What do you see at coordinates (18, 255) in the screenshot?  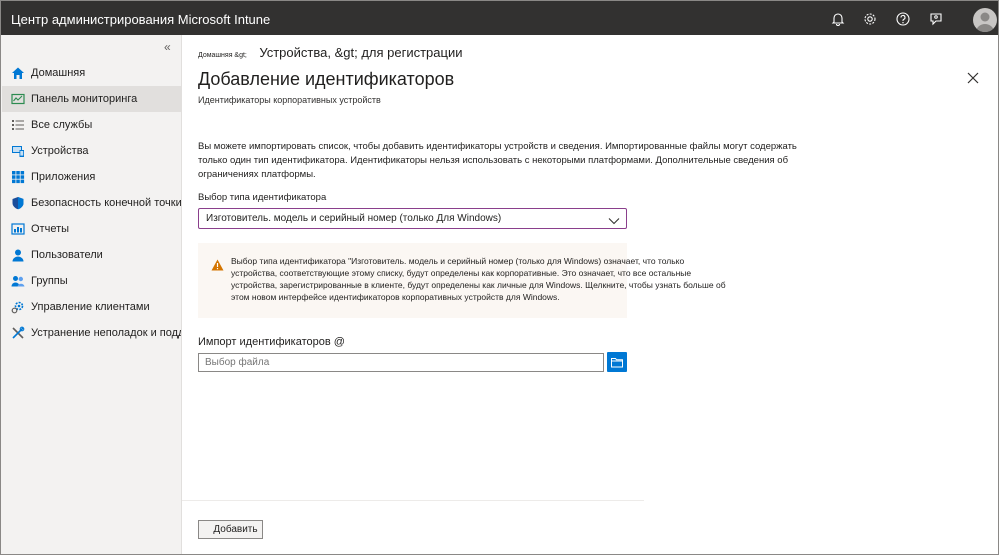 I see `user-icon` at bounding box center [18, 255].